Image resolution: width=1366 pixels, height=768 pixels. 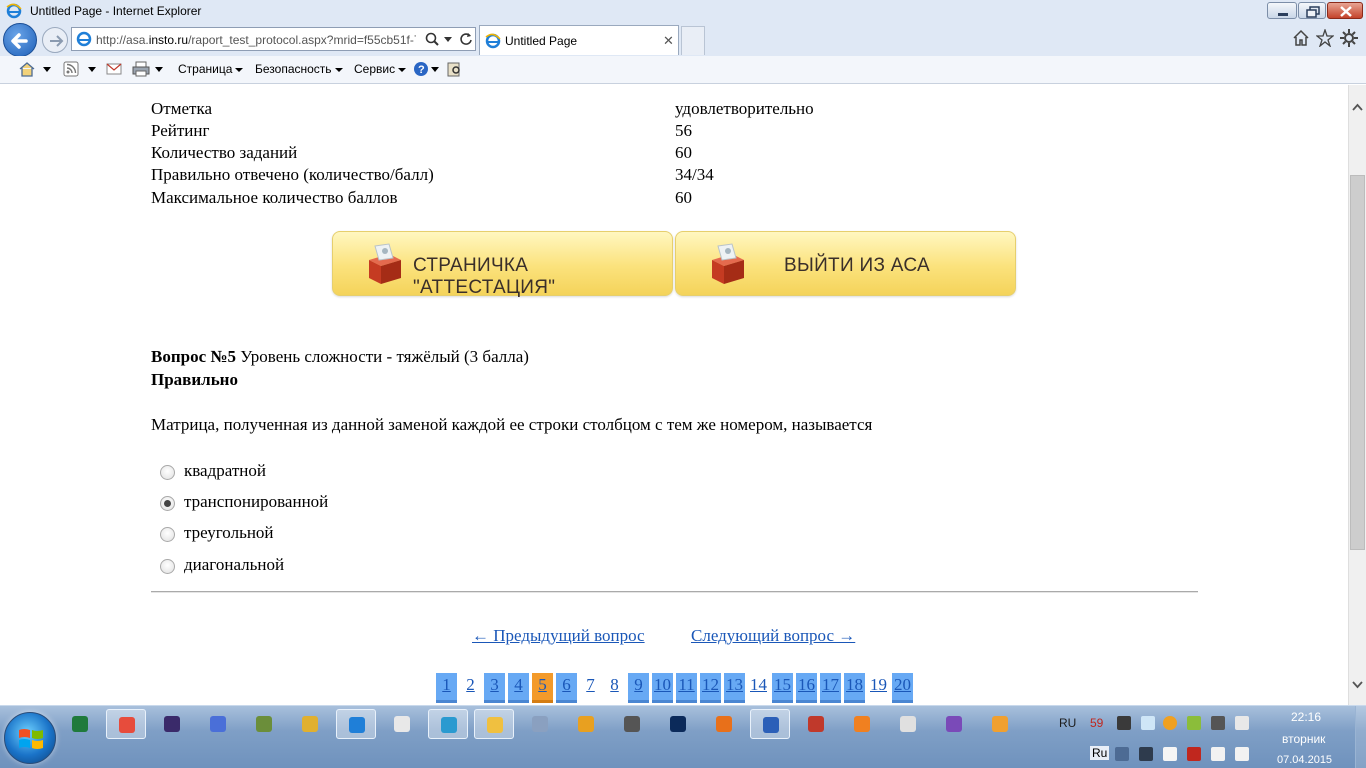 I want to click on tab-close-icon: ✕, so click(x=668, y=41).